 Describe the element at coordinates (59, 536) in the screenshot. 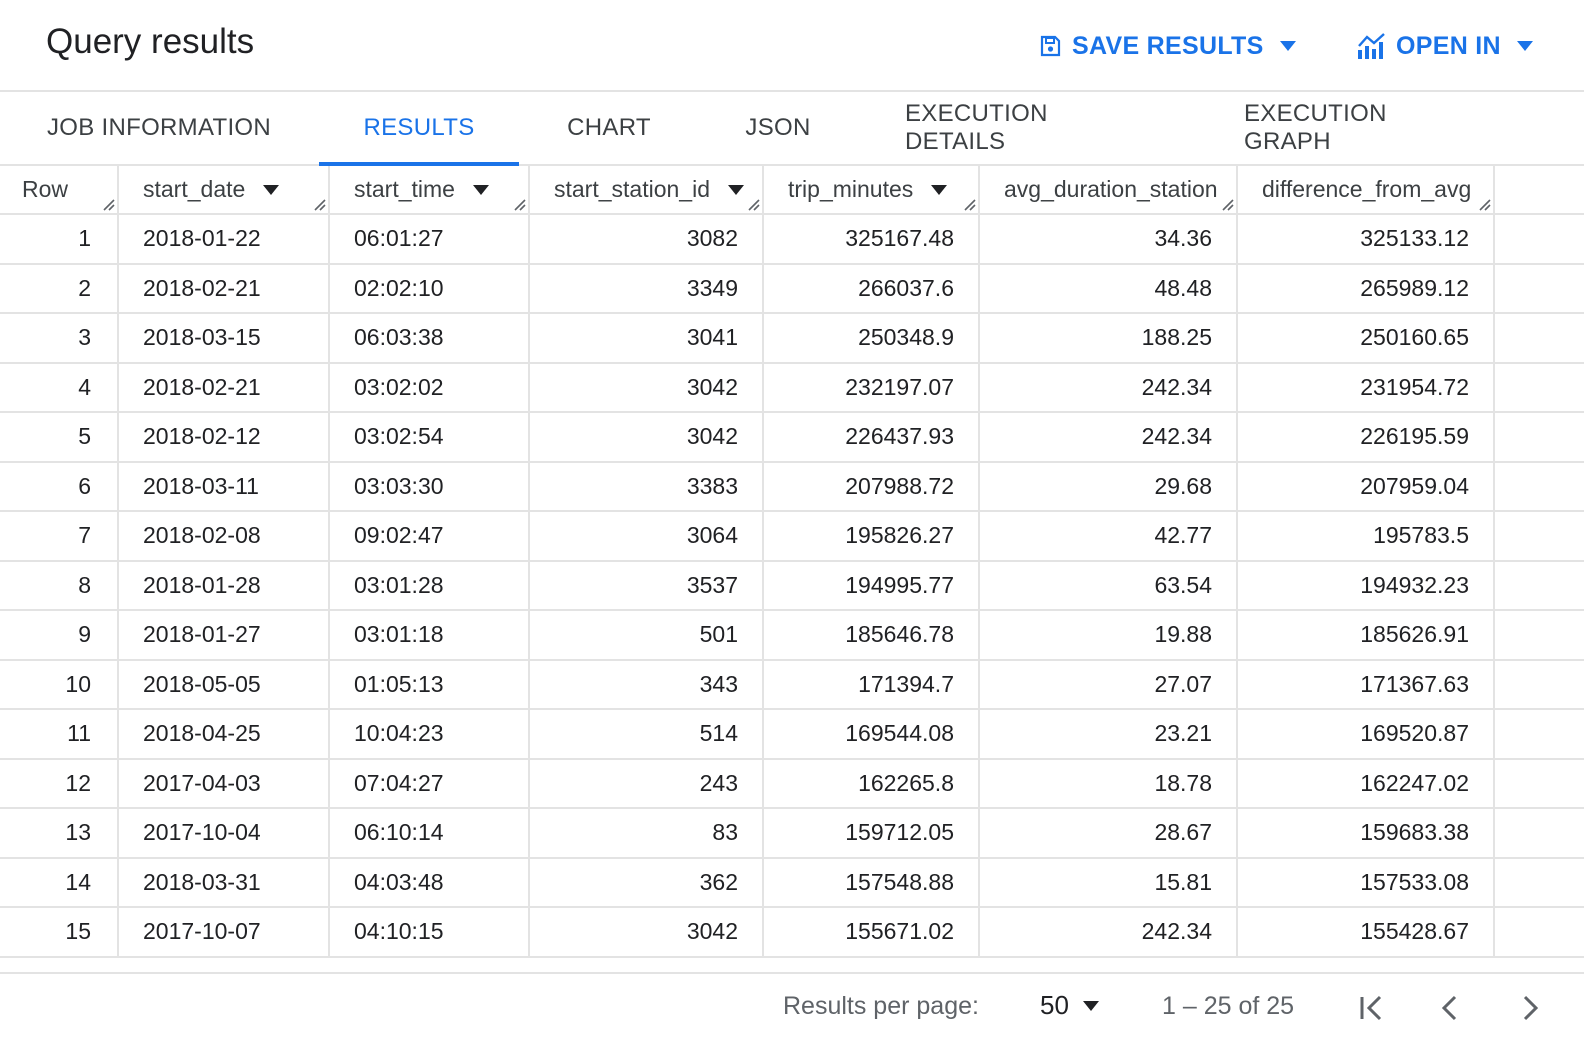

I see `cell-row-number: 7` at that location.